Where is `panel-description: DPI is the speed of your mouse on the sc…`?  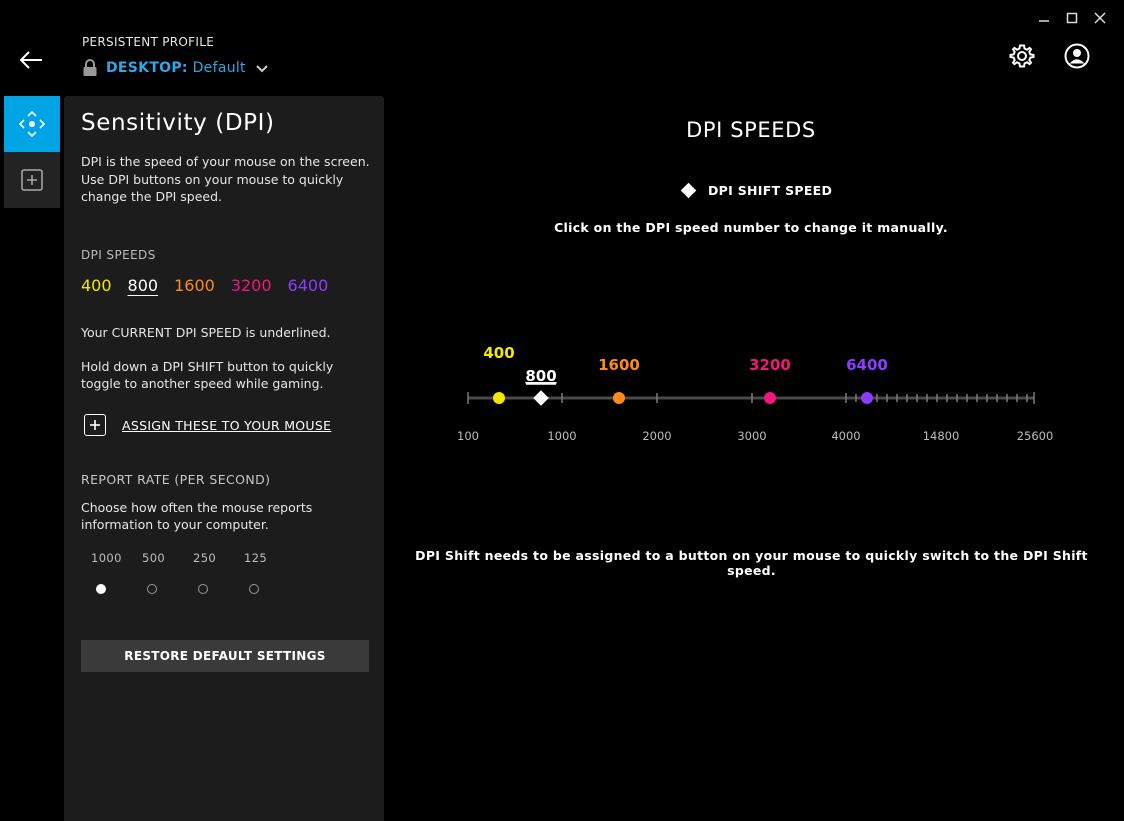
panel-description: DPI is the speed of your mouse on the sc… is located at coordinates (225, 179).